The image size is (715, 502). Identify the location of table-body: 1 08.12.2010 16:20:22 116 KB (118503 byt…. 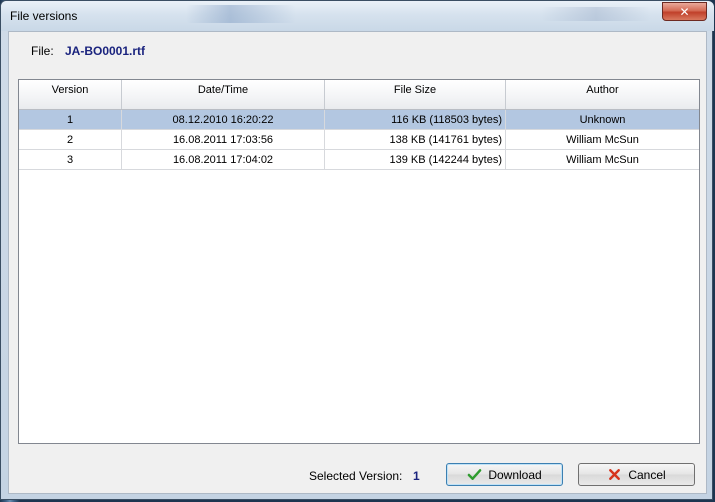
(359, 140).